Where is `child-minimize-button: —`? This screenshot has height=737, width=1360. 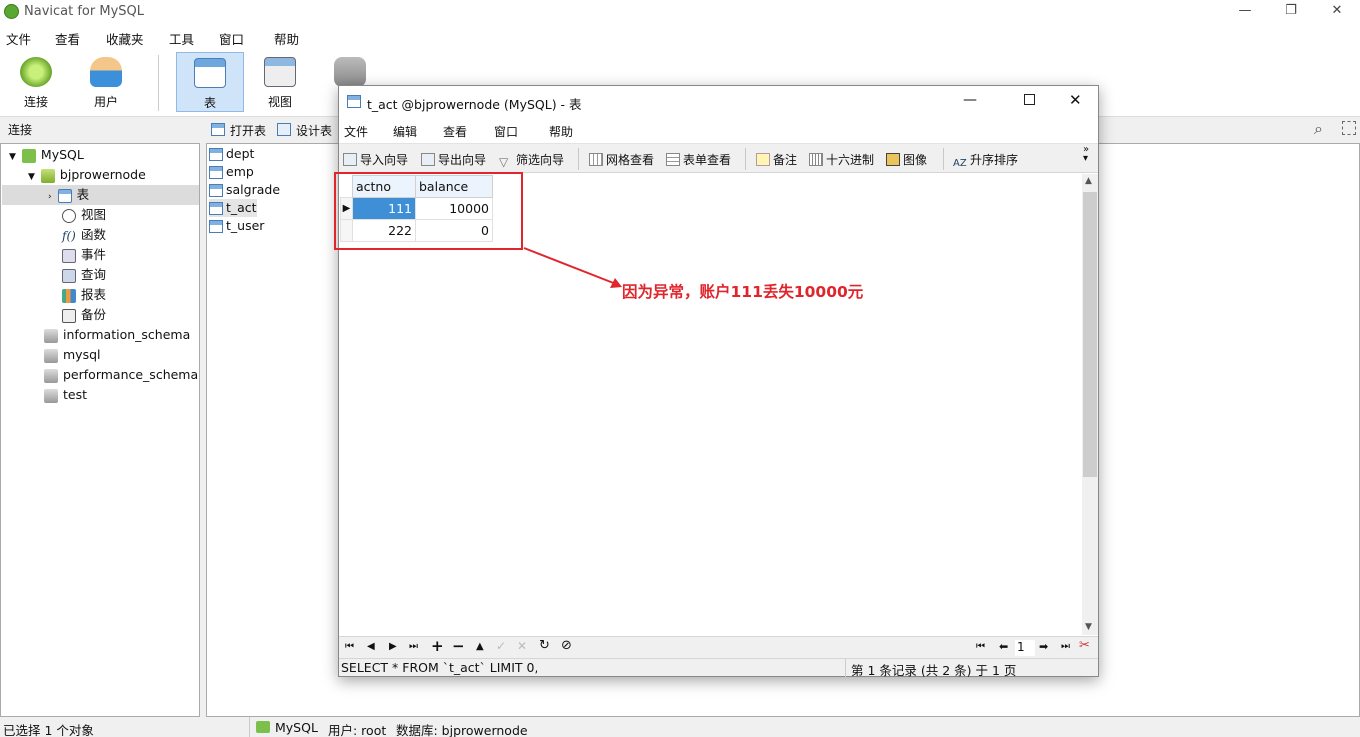 child-minimize-button: — is located at coordinates (970, 100).